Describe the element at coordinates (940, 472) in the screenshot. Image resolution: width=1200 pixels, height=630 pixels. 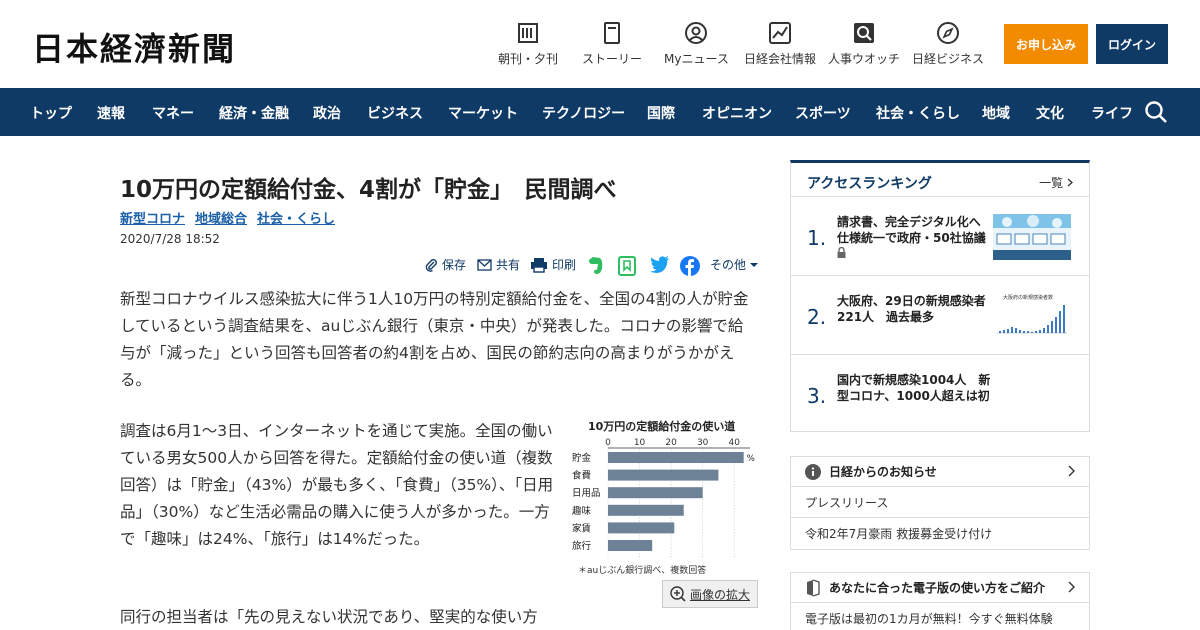
I see `notice-header: 日経からのお知らせ` at that location.